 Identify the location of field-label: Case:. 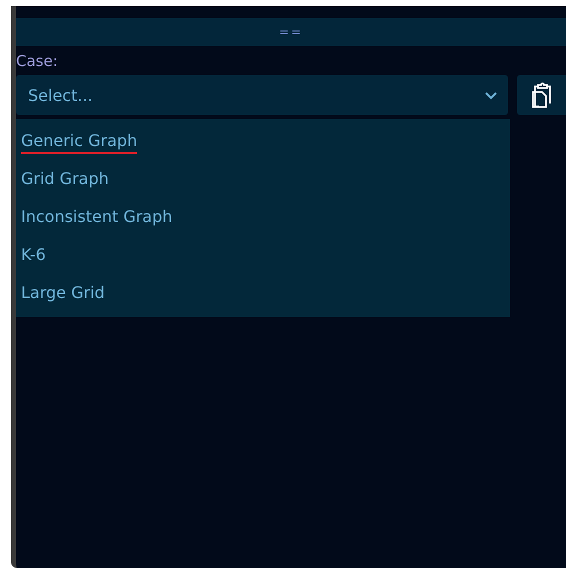
(37, 61).